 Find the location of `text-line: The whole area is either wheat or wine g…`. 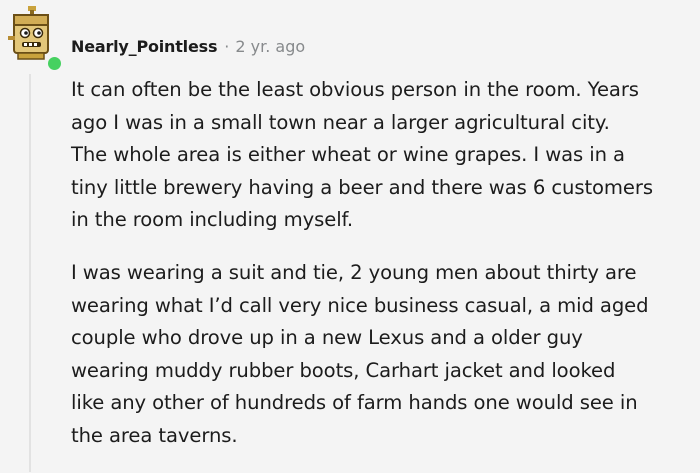

text-line: The whole area is either wheat or wine g… is located at coordinates (348, 155).